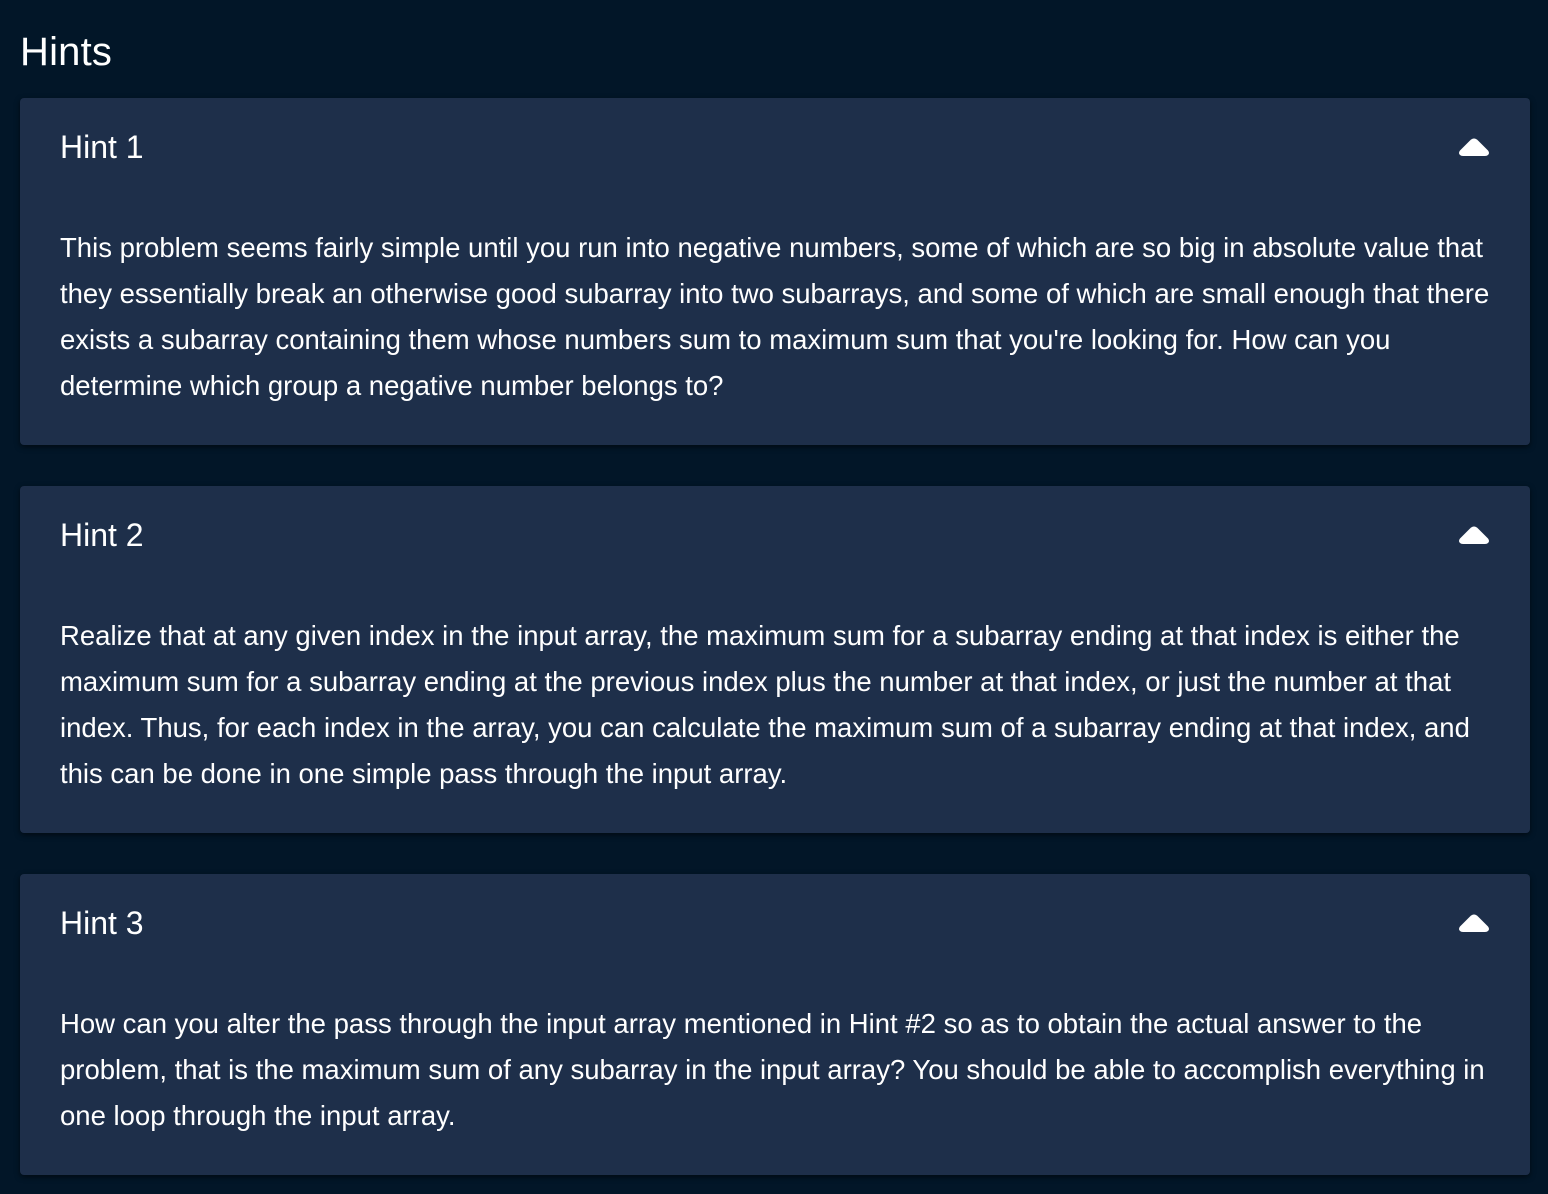  I want to click on hint-2-header: Hint 2, so click(775, 538).